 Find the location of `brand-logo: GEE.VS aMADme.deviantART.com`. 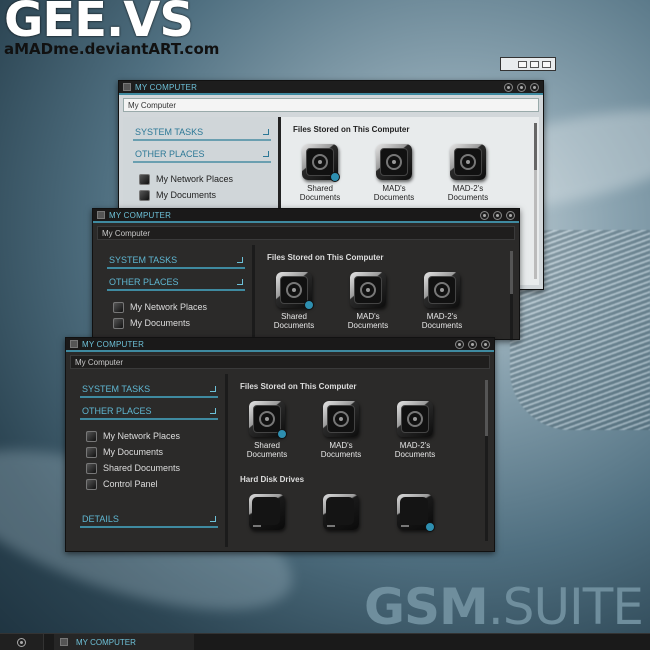

brand-logo: GEE.VS aMADme.deviantART.com is located at coordinates (111, 29).